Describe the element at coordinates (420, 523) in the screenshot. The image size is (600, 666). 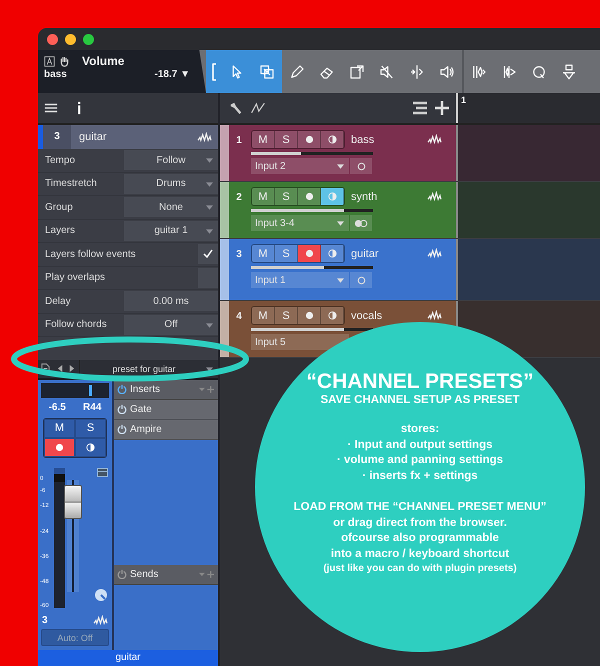
I see `callout-line: or drag direct from the browser.` at that location.